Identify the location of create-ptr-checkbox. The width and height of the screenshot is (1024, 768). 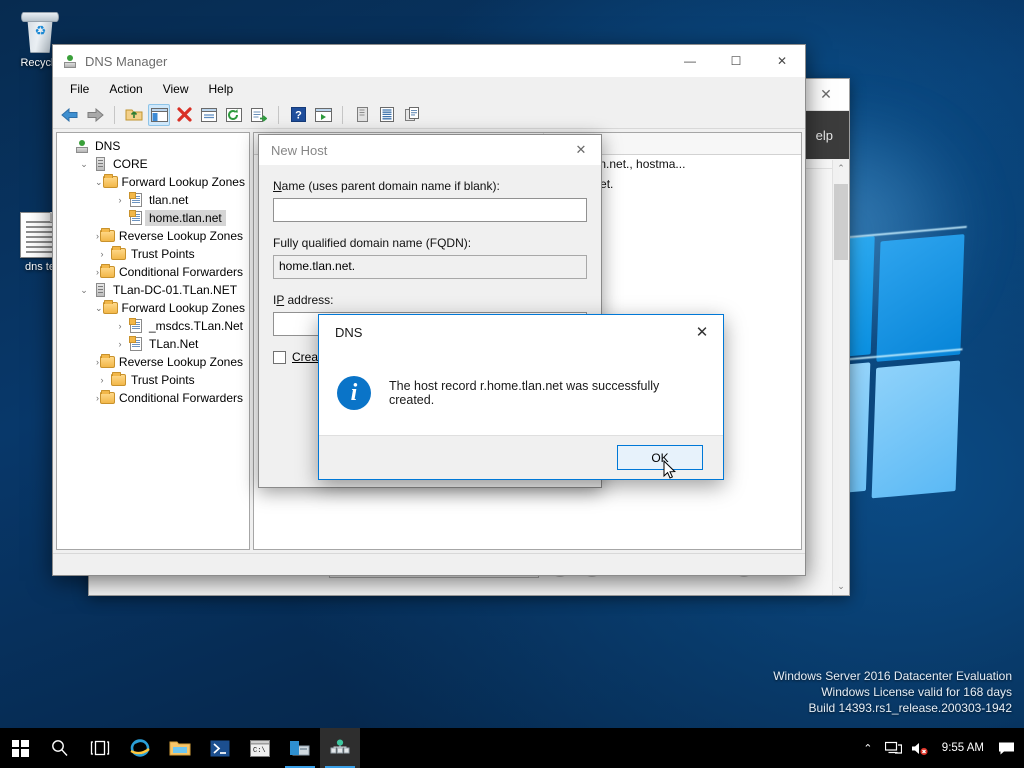
(279, 357).